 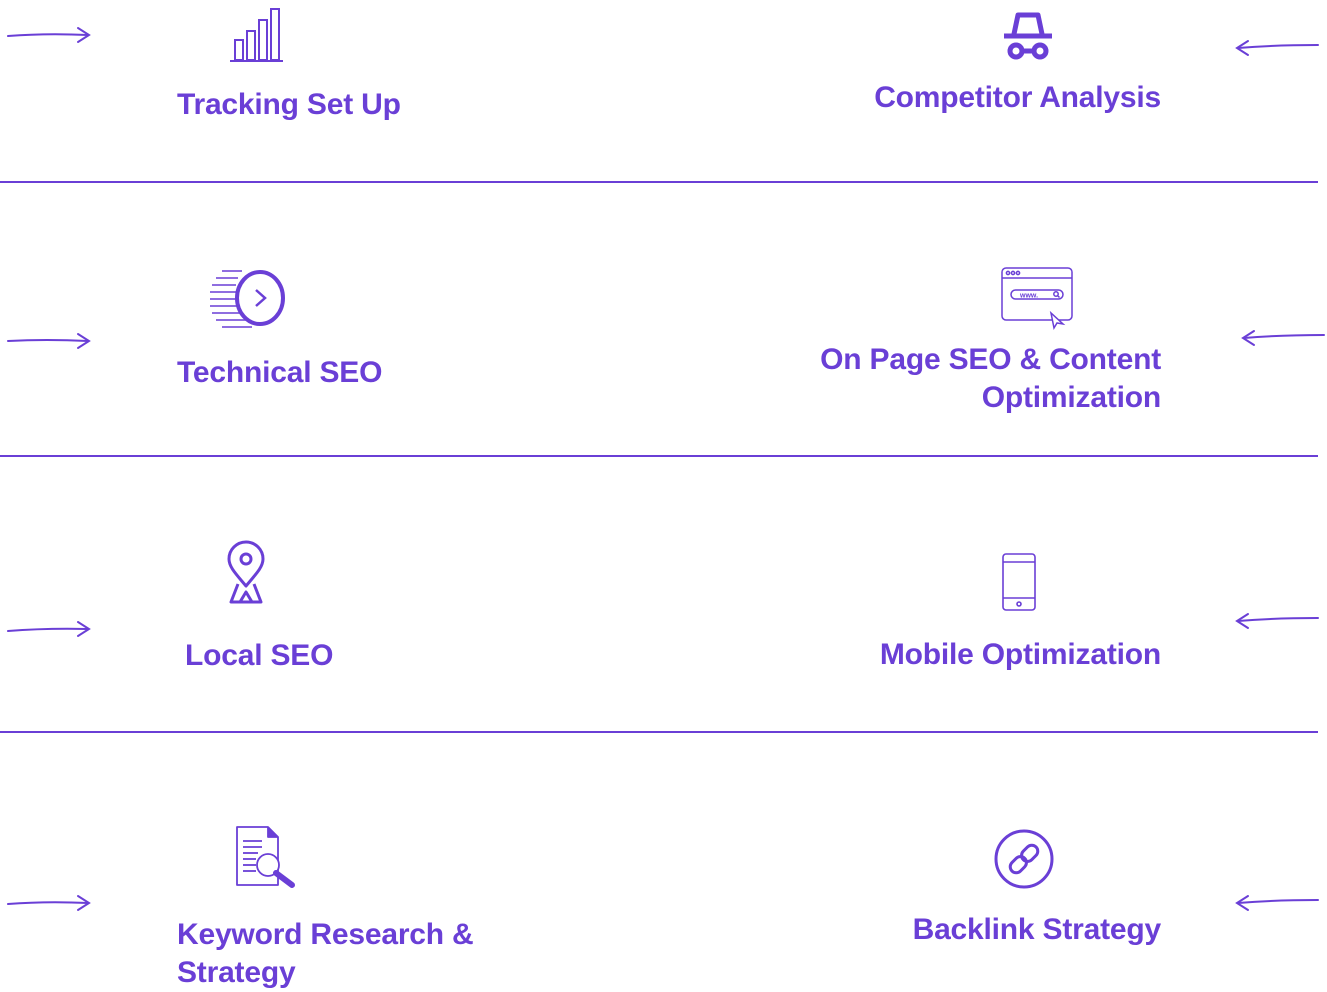 What do you see at coordinates (990, 378) in the screenshot?
I see `service-label-on-page: On Page SEO & Content Optimization` at bounding box center [990, 378].